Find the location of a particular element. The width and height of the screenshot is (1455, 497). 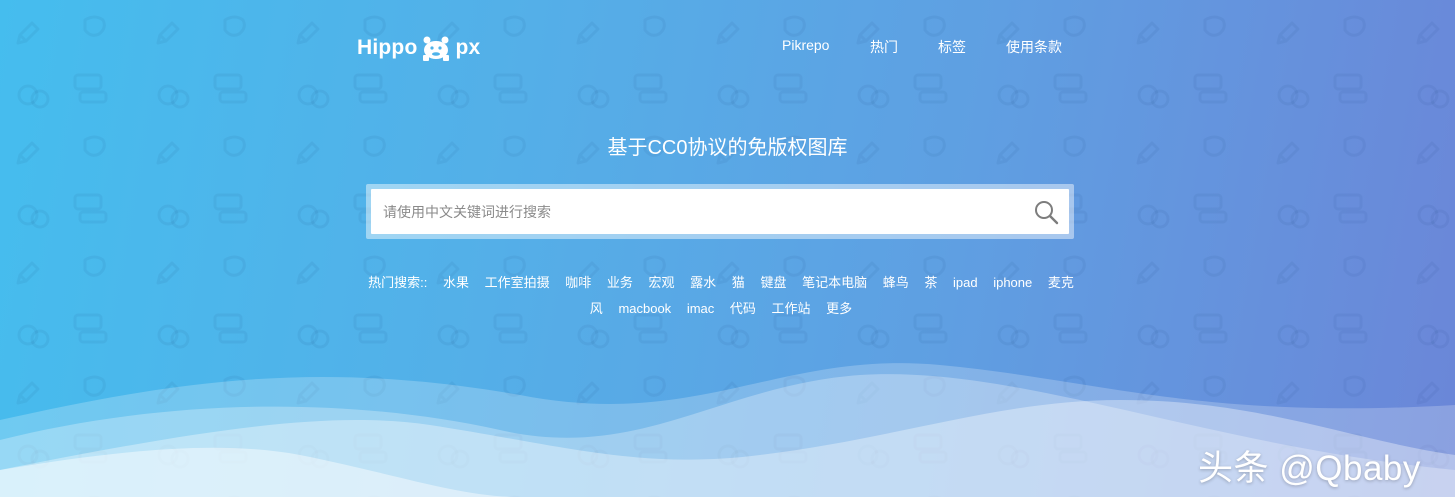

logo-text-left: Hippo is located at coordinates (387, 47).